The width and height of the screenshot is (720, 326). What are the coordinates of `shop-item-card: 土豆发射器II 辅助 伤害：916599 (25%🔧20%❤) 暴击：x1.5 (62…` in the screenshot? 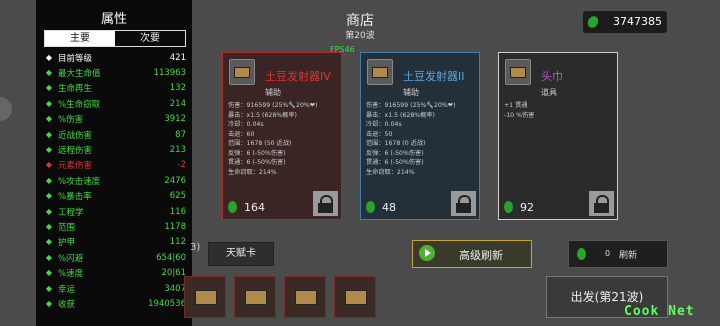 It's located at (420, 136).